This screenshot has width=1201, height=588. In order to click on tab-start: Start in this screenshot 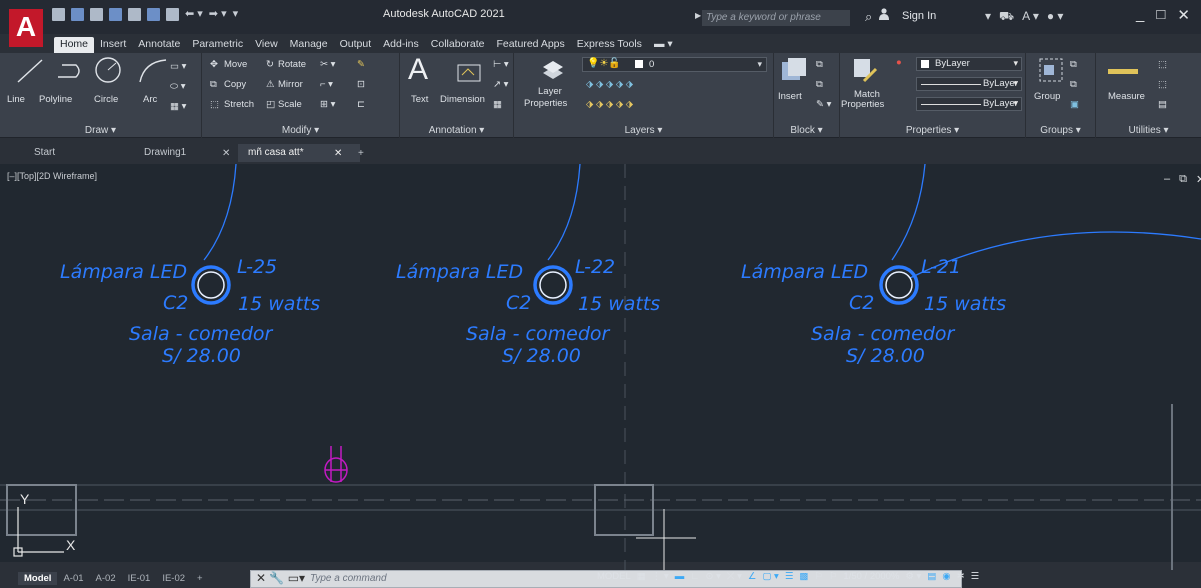, I will do `click(79, 153)`.